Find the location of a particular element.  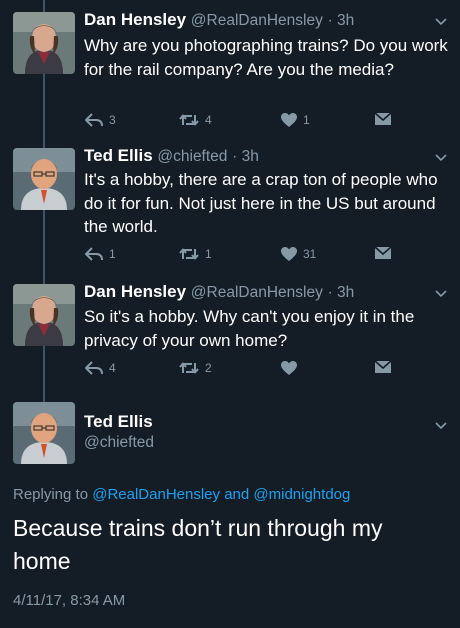

reply-button: 3 is located at coordinates (100, 120).